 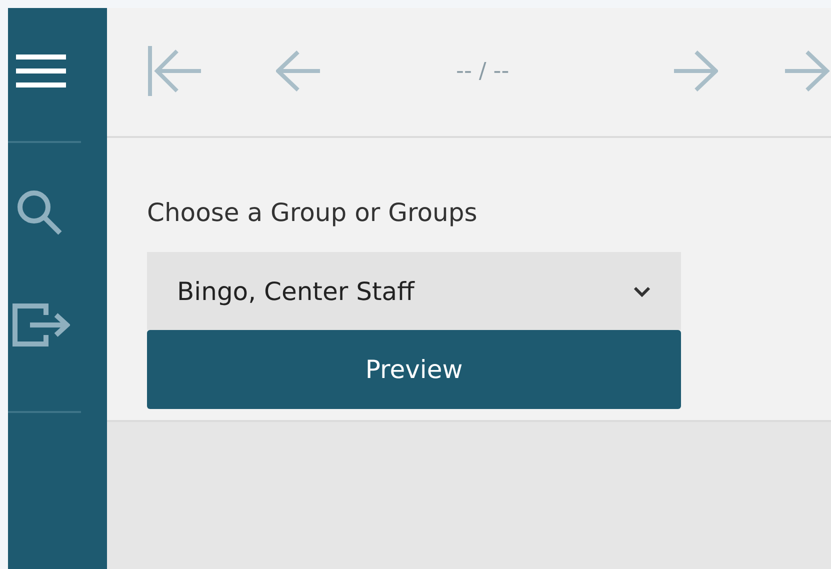 What do you see at coordinates (414, 291) in the screenshot?
I see `group-select: Bingo, Center Staff` at bounding box center [414, 291].